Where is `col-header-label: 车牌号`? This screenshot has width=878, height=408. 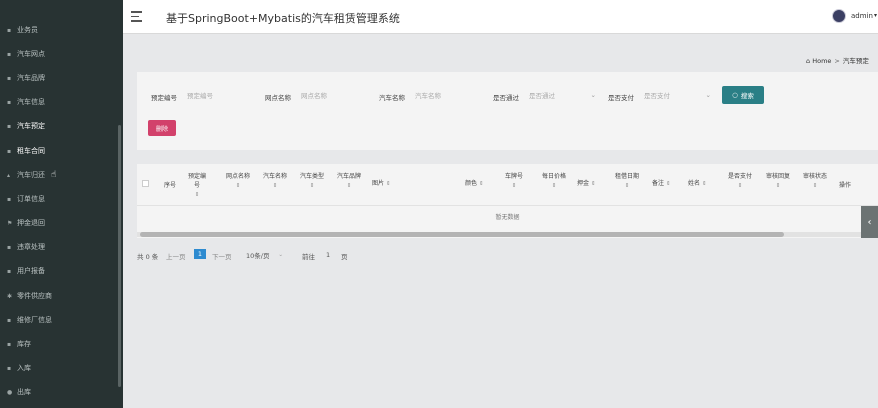 col-header-label: 车牌号 is located at coordinates (513, 176).